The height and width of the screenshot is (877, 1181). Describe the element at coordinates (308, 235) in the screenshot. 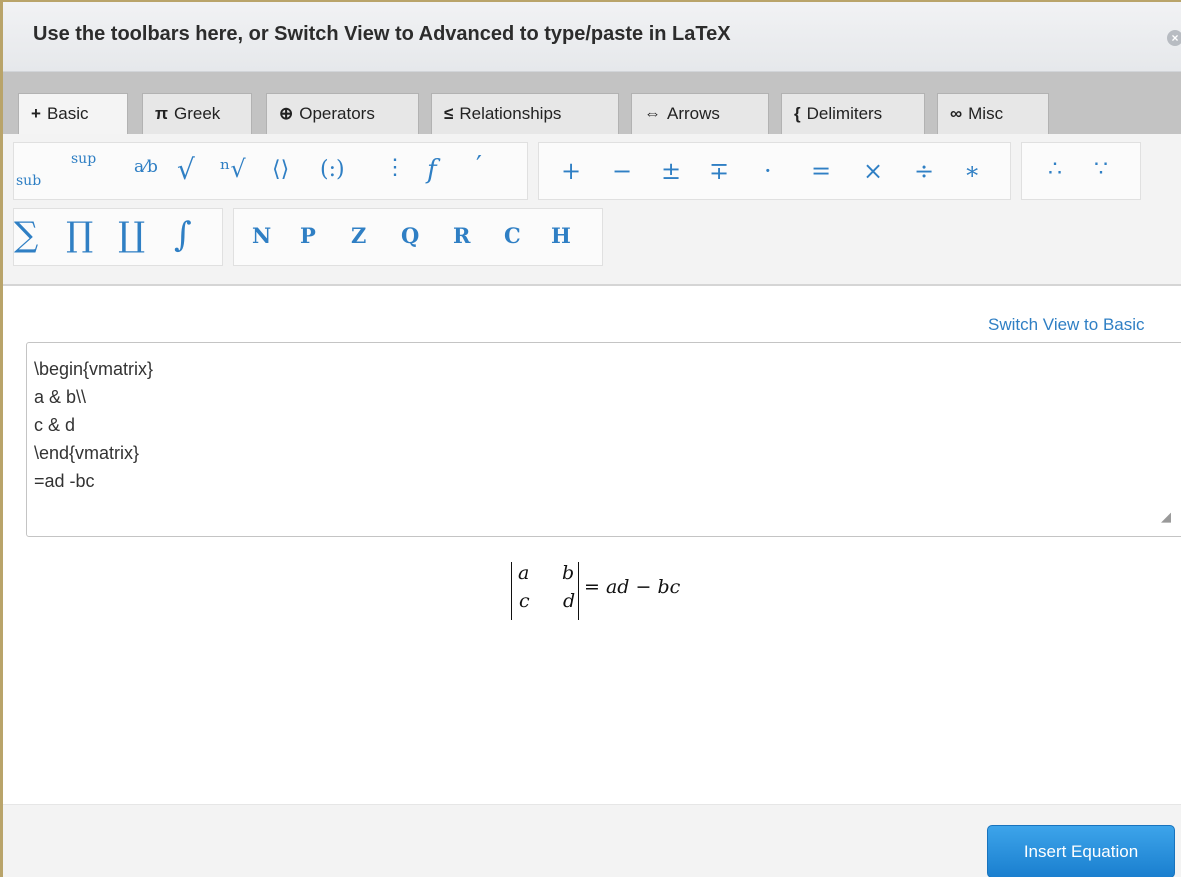

I see `primes-button: P` at that location.